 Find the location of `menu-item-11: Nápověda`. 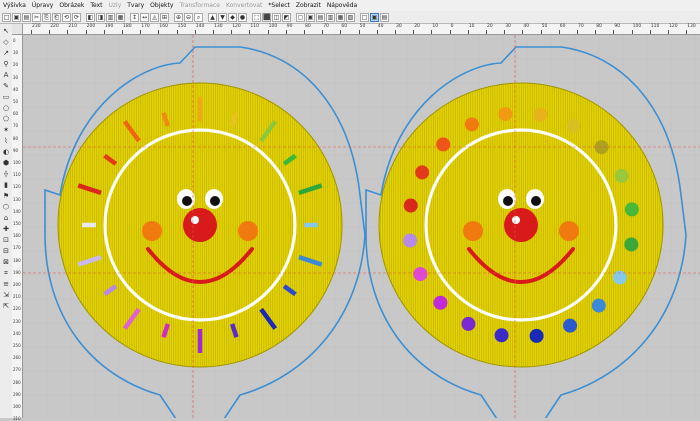

menu-item-11: Nápověda is located at coordinates (342, 5).